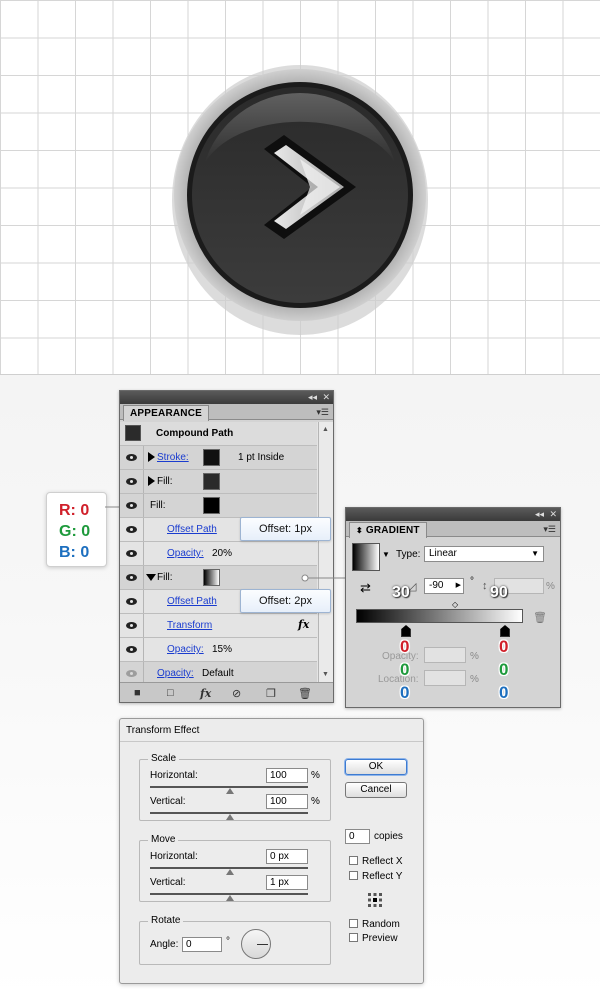  I want to click on duplicate-item-icon: ❐, so click(271, 693).